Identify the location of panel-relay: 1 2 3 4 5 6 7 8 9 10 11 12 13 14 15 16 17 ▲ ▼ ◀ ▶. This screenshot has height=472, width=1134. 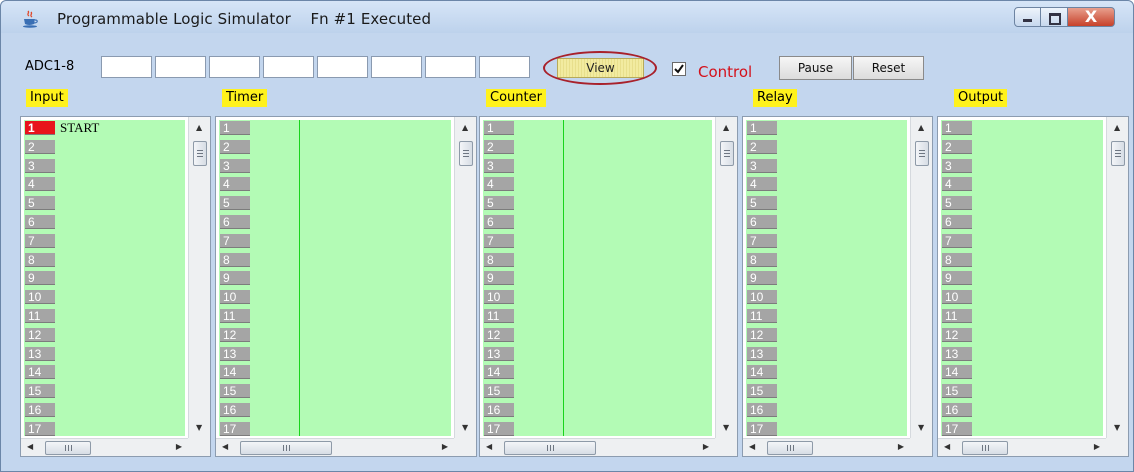
(837, 286).